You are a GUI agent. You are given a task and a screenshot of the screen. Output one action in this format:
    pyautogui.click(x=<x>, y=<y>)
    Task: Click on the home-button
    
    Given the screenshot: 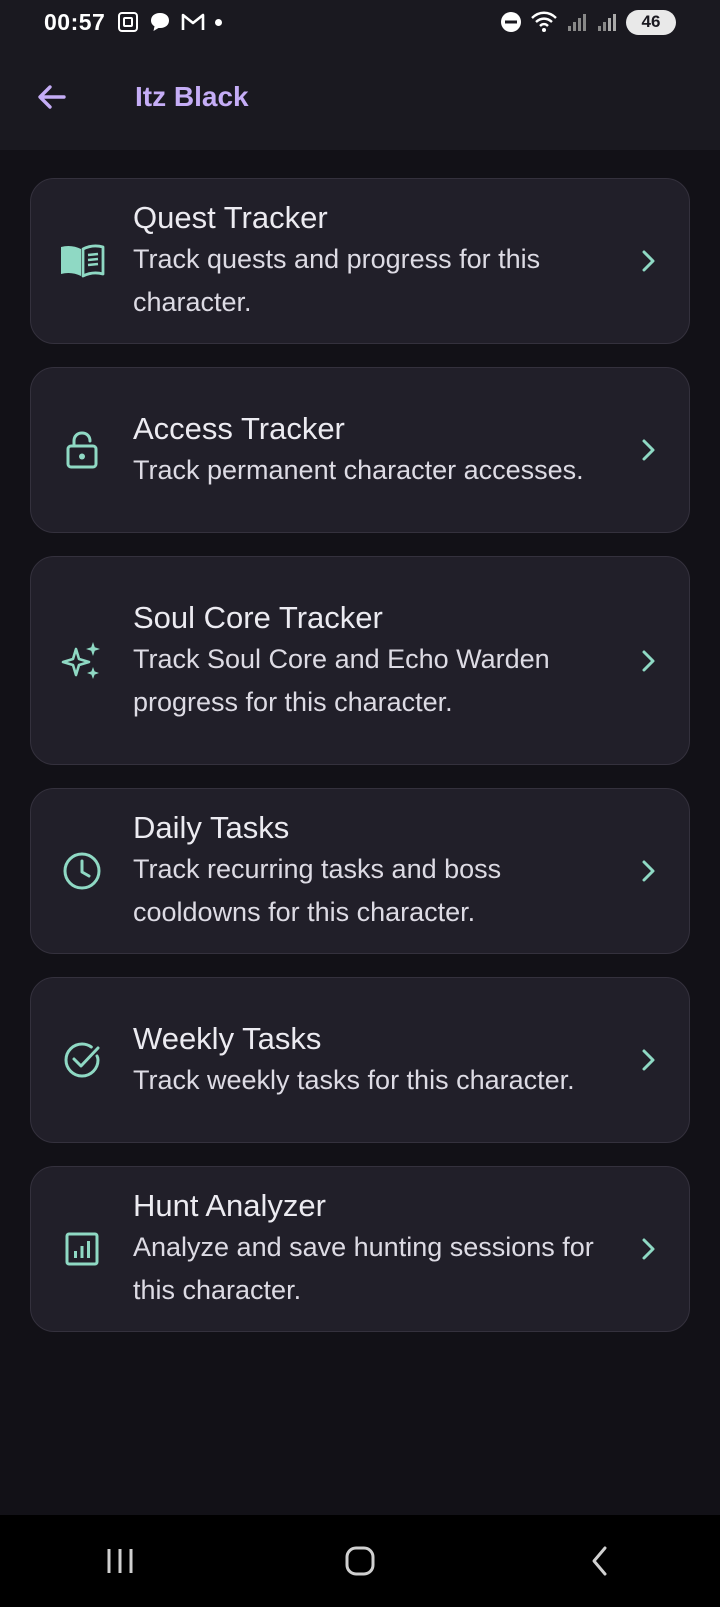 What is the action you would take?
    pyautogui.click(x=360, y=1561)
    